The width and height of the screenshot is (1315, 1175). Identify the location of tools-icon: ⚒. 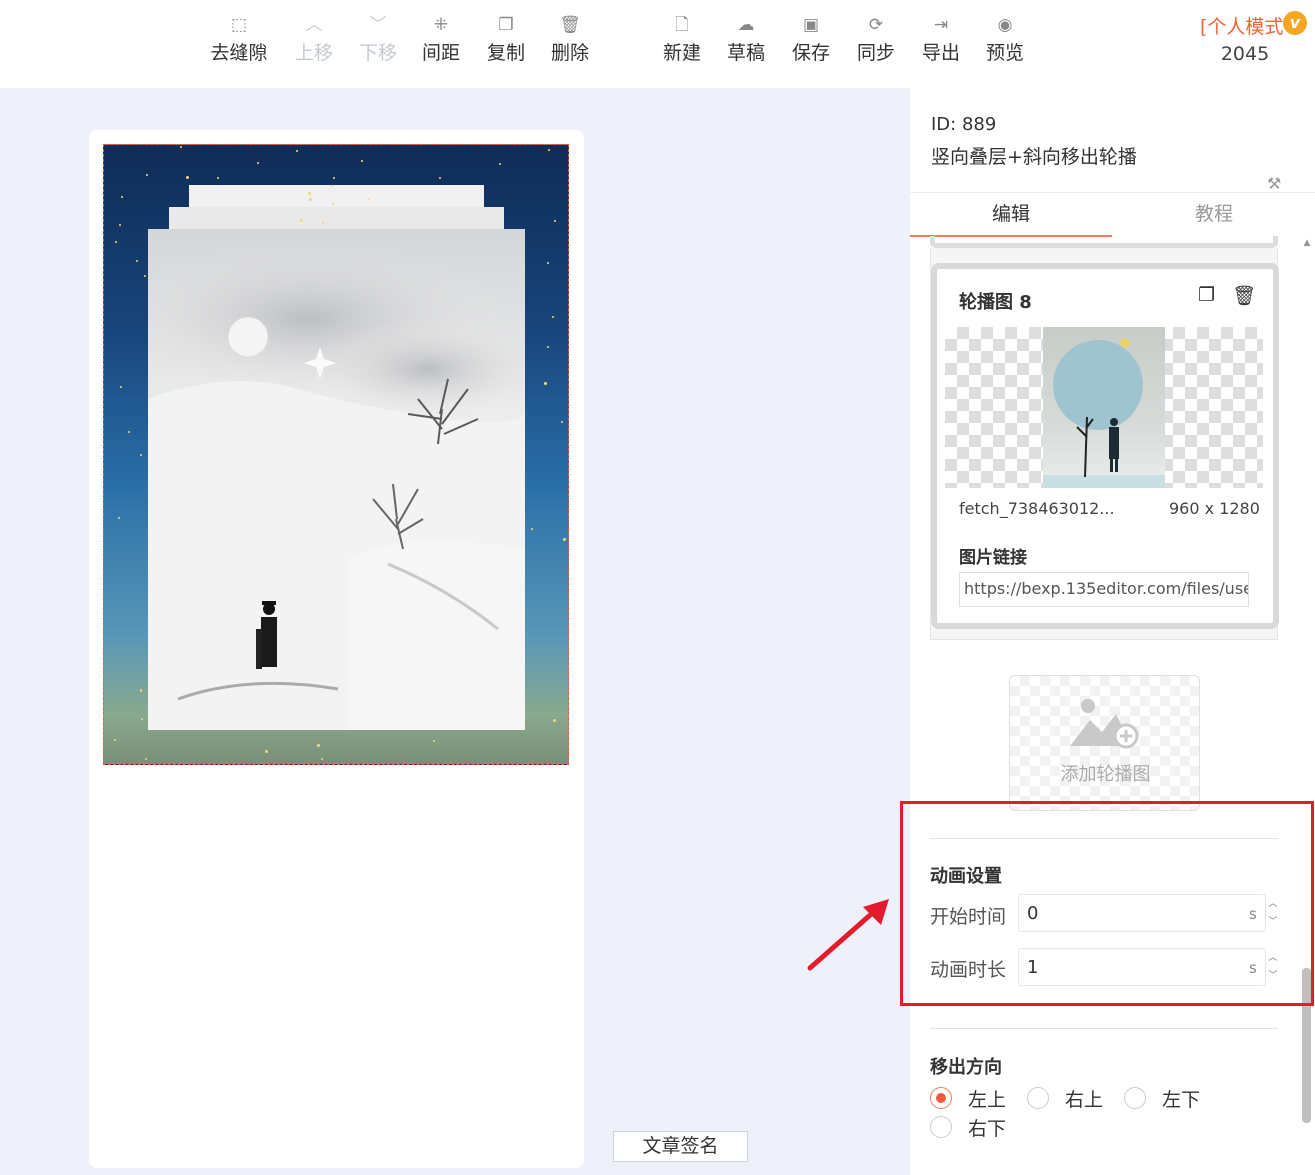
(1274, 183).